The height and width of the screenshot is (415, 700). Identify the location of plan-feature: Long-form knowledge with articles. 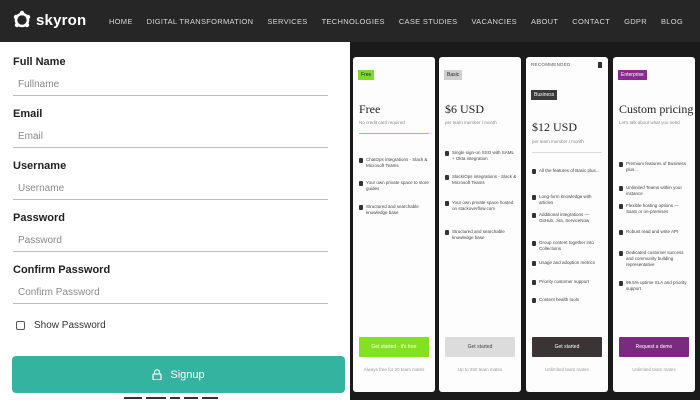
(568, 200).